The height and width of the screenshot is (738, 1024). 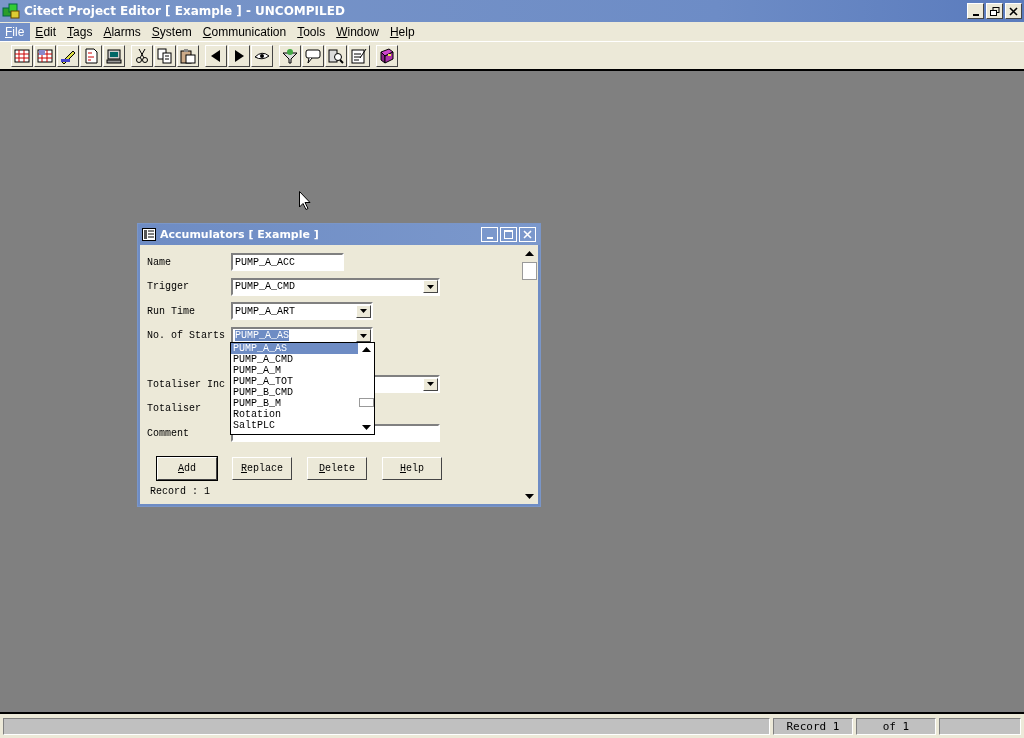 I want to click on field-label: Totaliser Inc, so click(x=186, y=384).